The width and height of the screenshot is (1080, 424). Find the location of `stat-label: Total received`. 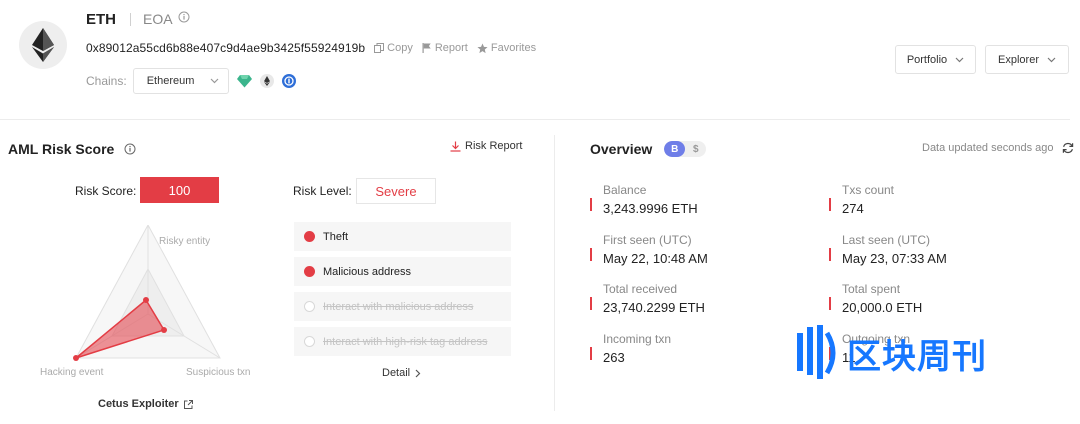

stat-label: Total received is located at coordinates (640, 289).